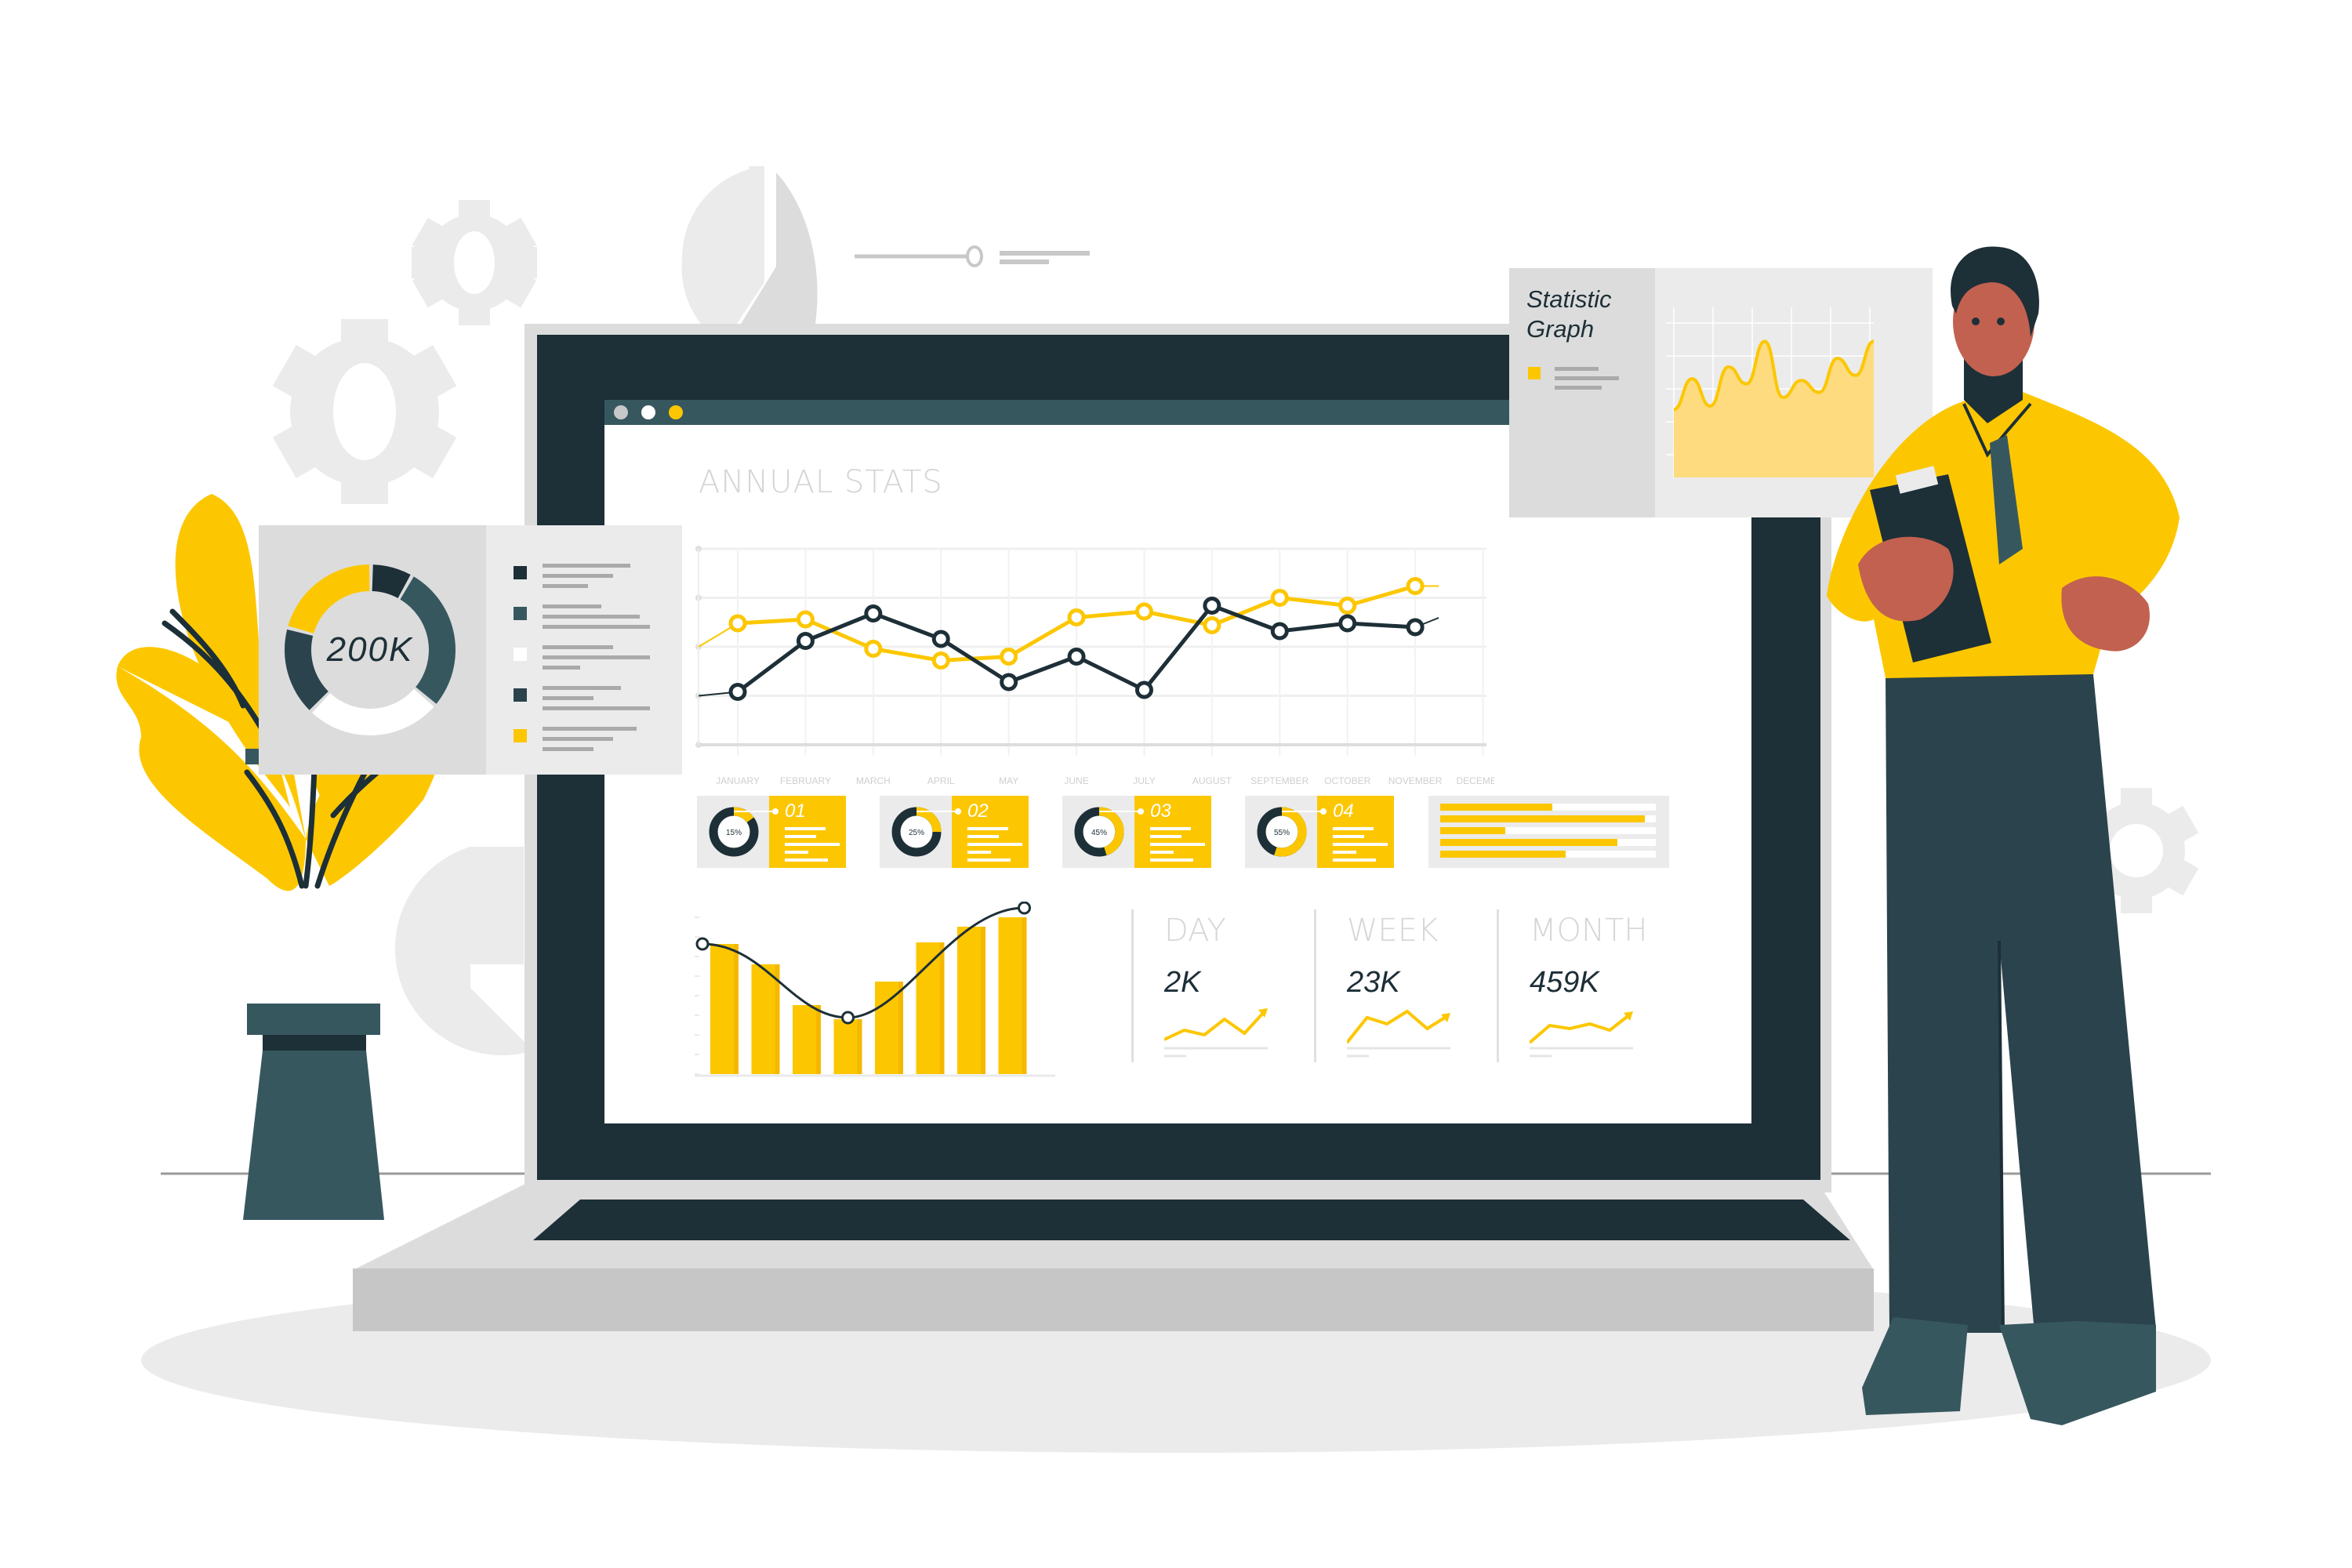 The image size is (2352, 1568). What do you see at coordinates (1076, 780) in the screenshot?
I see `x-tick-label: JUNE` at bounding box center [1076, 780].